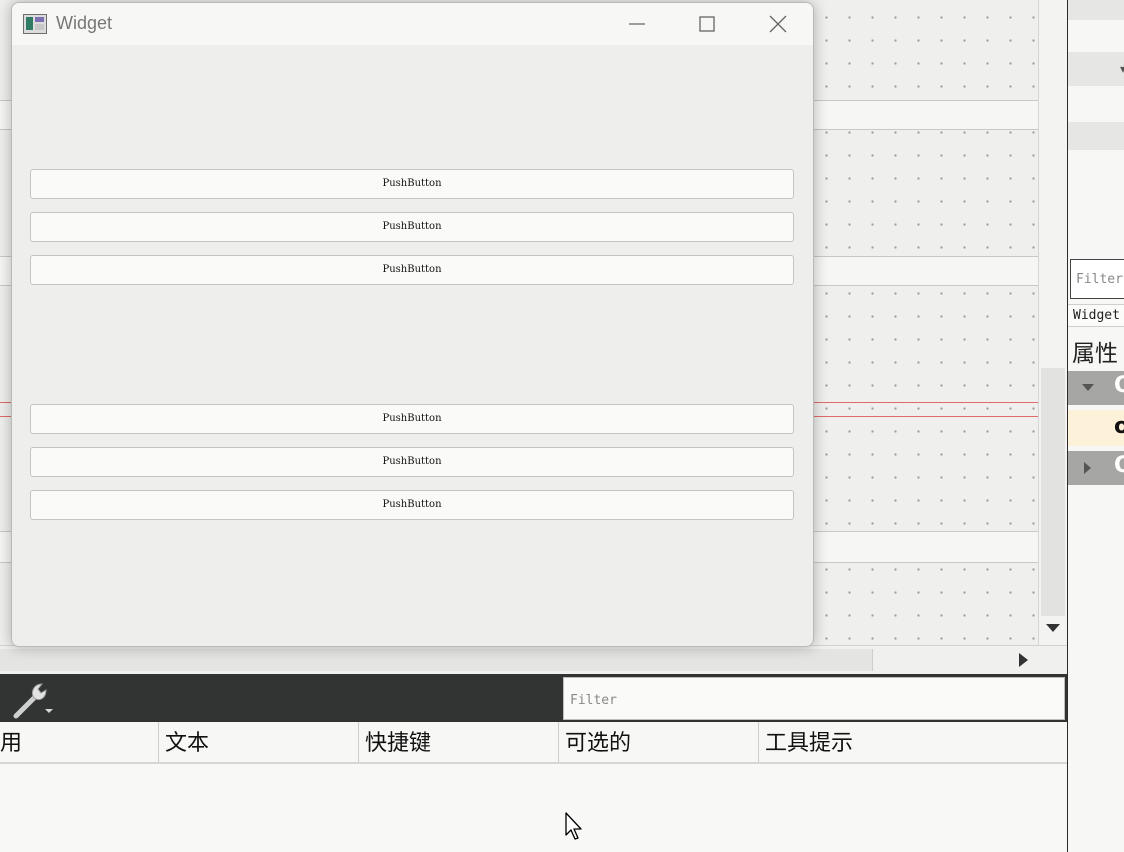  I want to click on title-bar: Widget, so click(412, 24).